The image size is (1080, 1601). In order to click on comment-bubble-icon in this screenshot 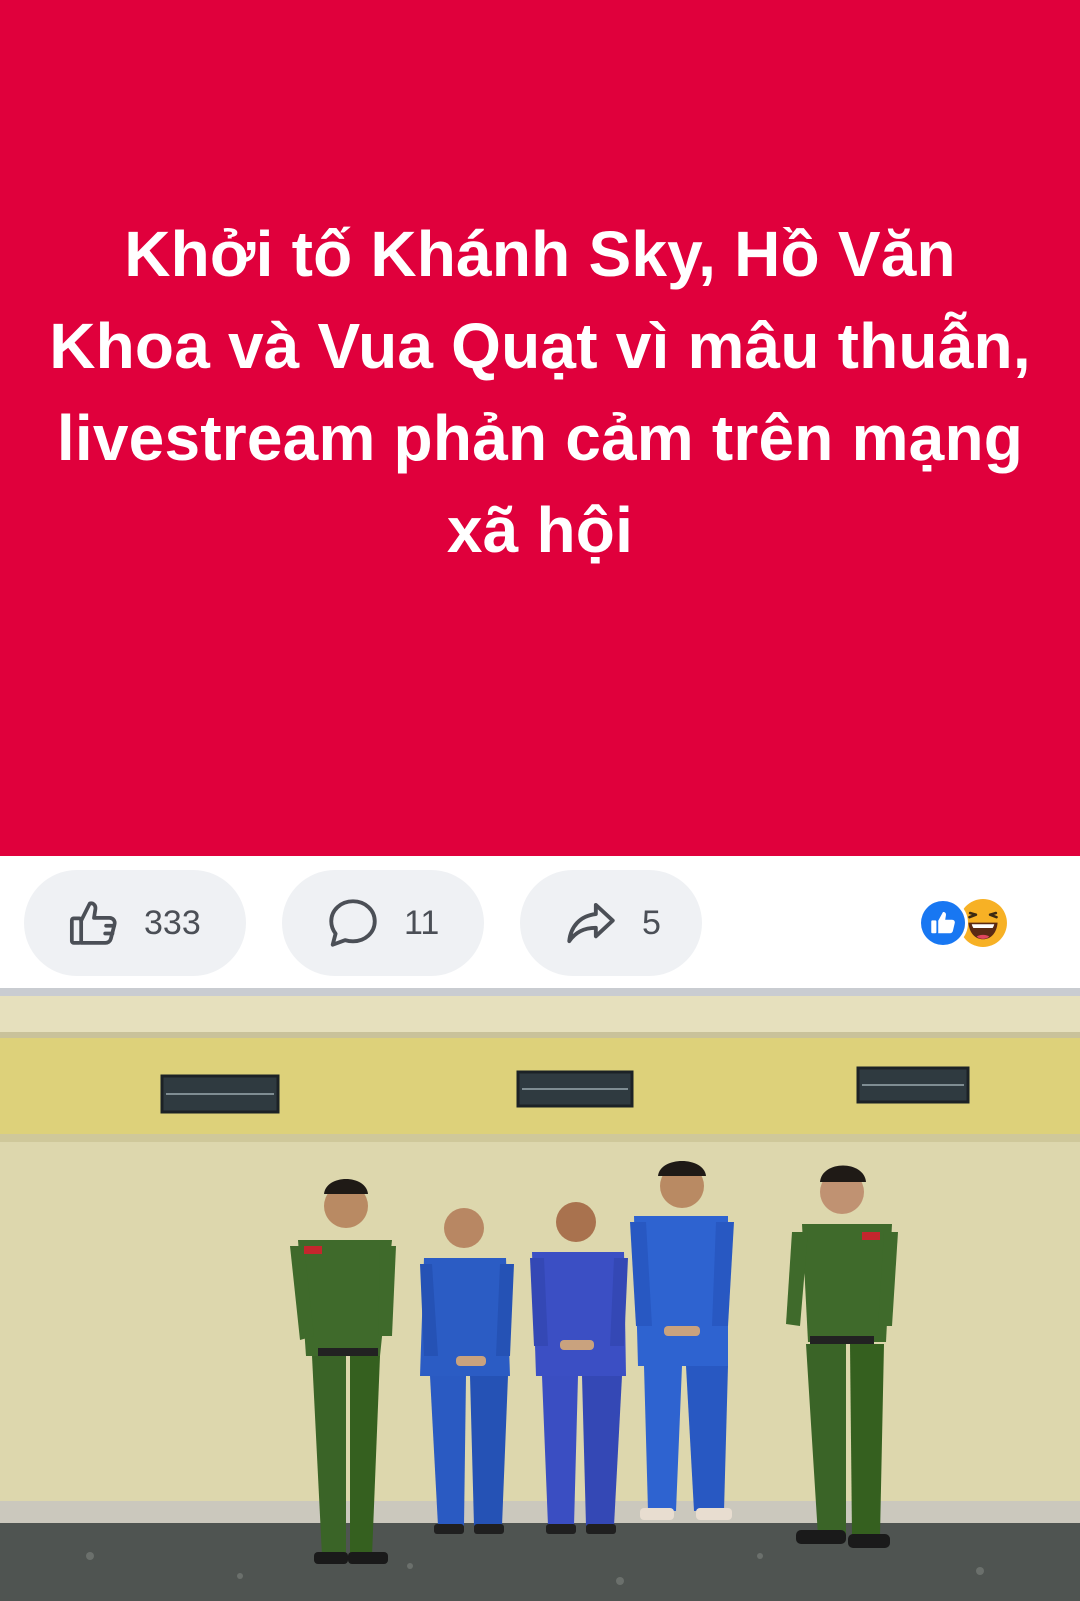, I will do `click(353, 923)`.